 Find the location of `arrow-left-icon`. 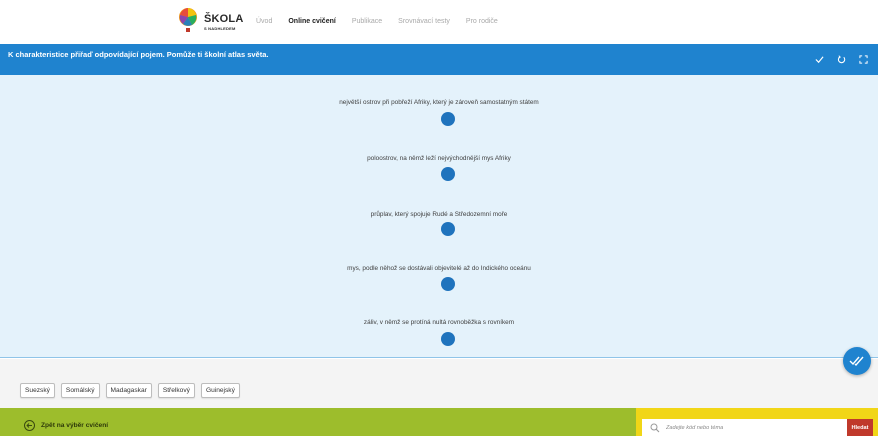

arrow-left-icon is located at coordinates (29, 425).